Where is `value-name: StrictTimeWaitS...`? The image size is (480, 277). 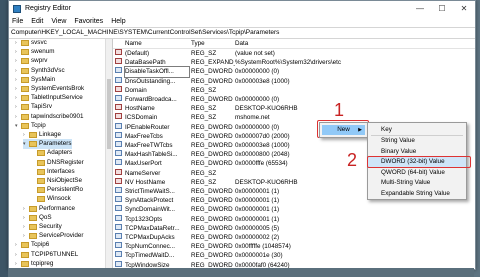
value-name: StrictTimeWaitS... is located at coordinates (150, 191).